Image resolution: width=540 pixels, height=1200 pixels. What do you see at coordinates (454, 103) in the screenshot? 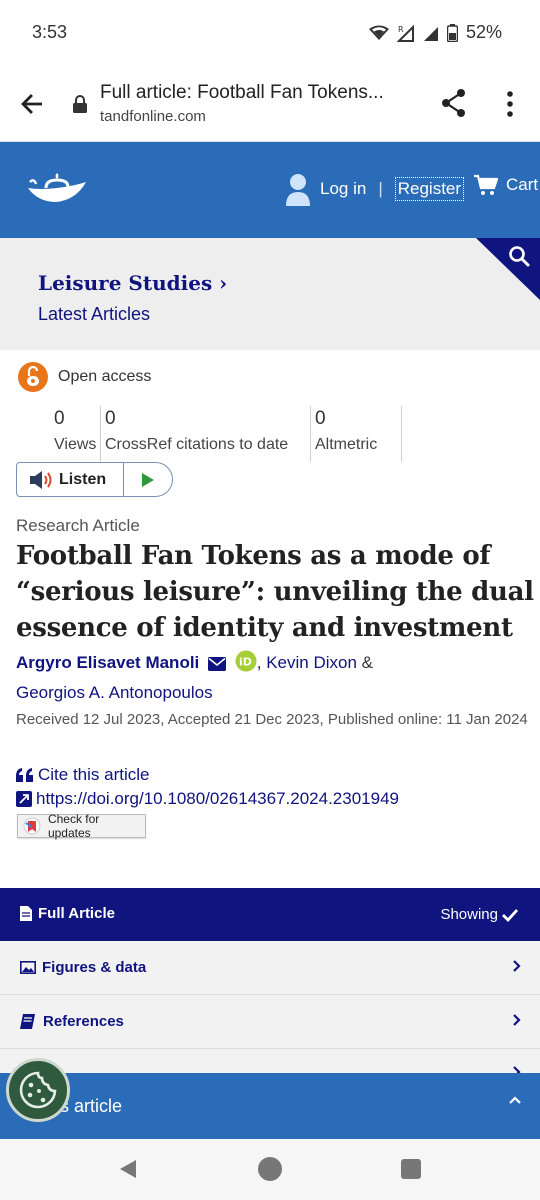
I see `share-icon` at bounding box center [454, 103].